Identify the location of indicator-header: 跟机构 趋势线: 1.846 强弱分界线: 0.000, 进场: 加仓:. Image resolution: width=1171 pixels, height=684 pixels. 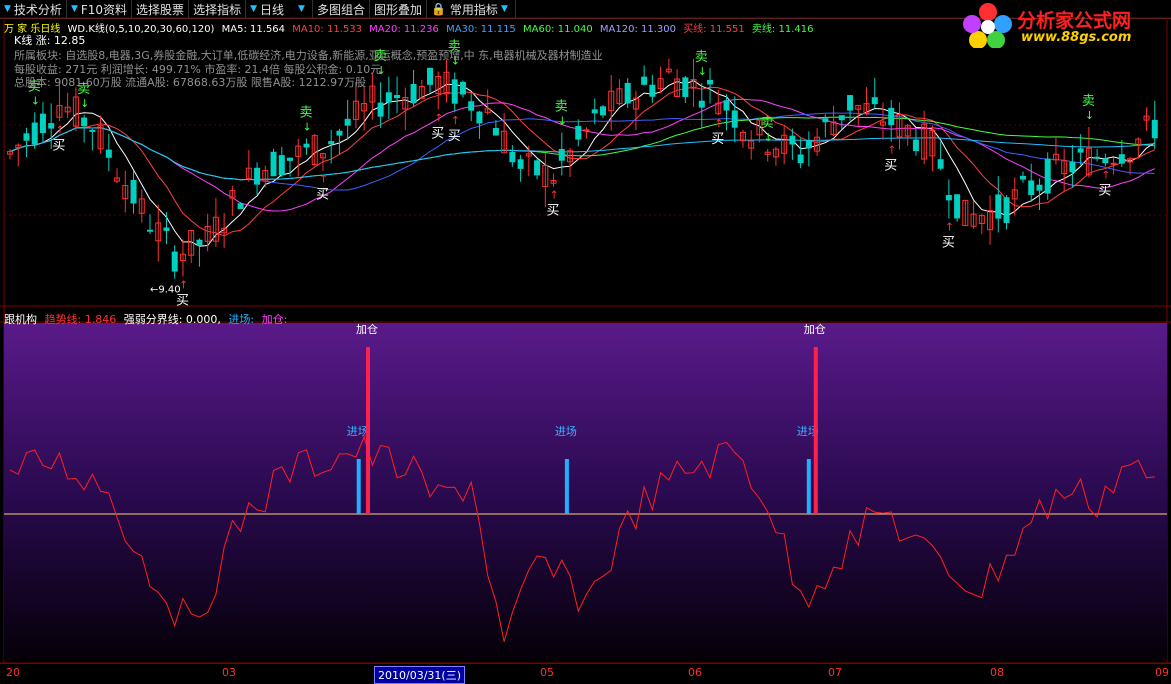
(147, 319).